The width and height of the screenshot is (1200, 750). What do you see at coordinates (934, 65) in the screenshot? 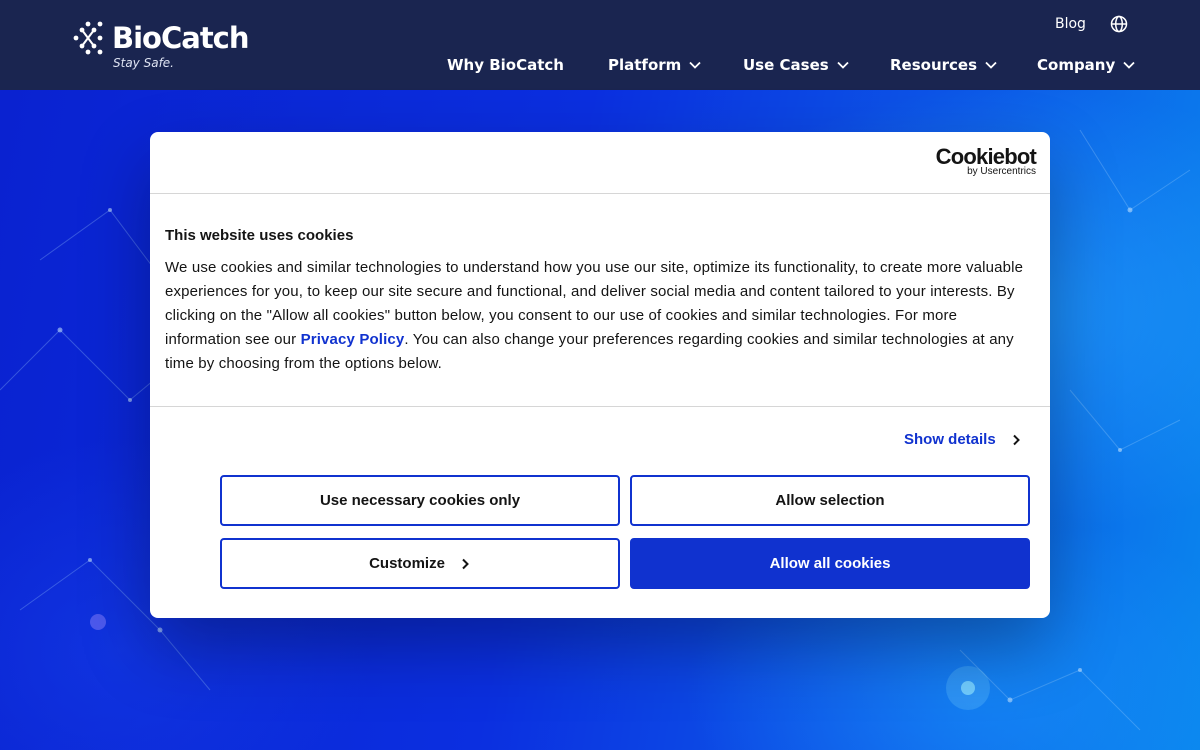
I see `nav-label: Resources` at bounding box center [934, 65].